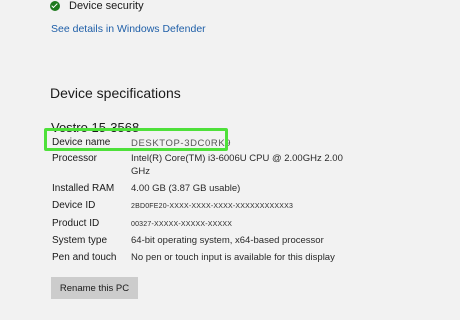  I want to click on rename-pc-button: Rename this PC, so click(94, 288).